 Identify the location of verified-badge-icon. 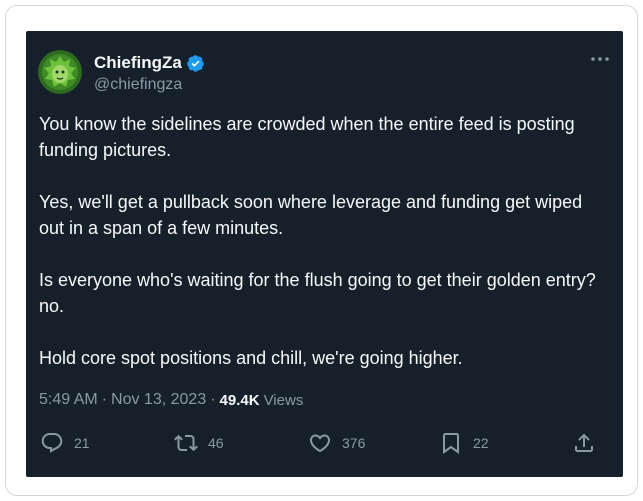
(195, 63).